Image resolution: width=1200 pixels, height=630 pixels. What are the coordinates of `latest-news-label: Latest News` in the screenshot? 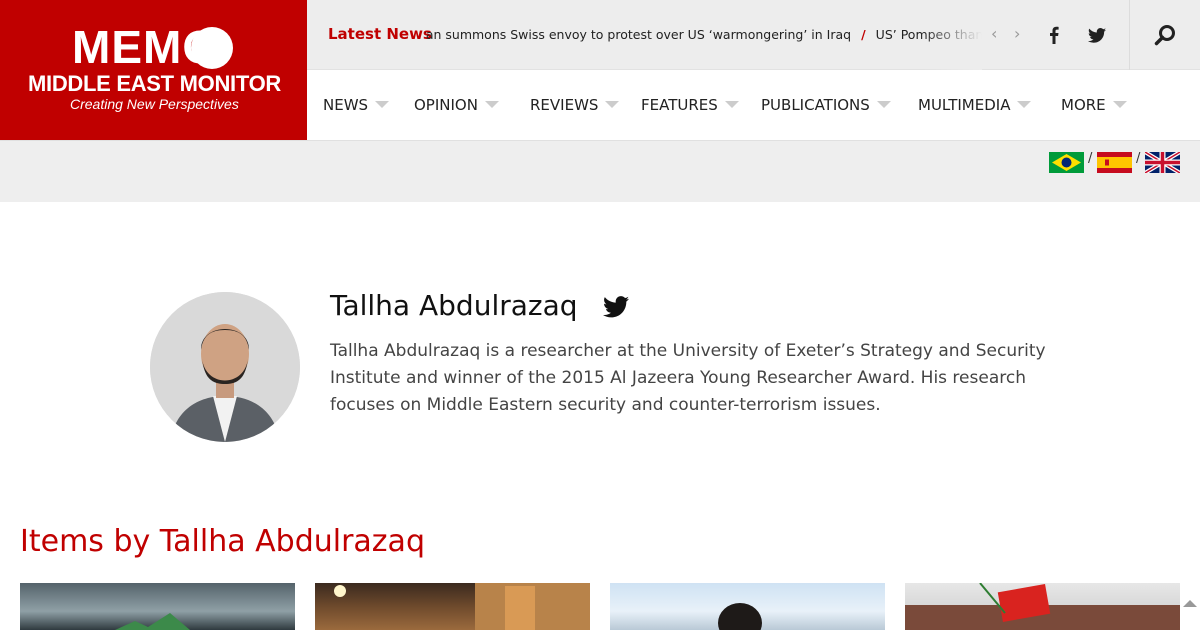 It's located at (380, 34).